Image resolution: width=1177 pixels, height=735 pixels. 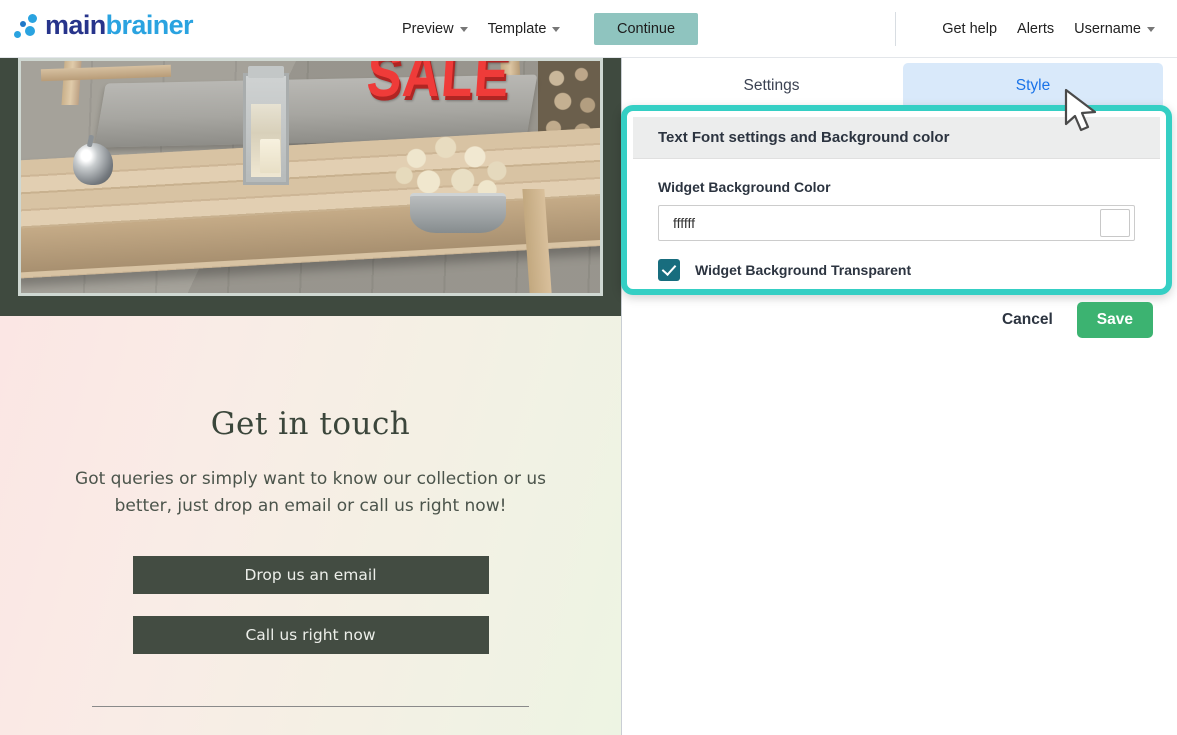 I want to click on widget-bg-transparent-checkbox, so click(x=669, y=270).